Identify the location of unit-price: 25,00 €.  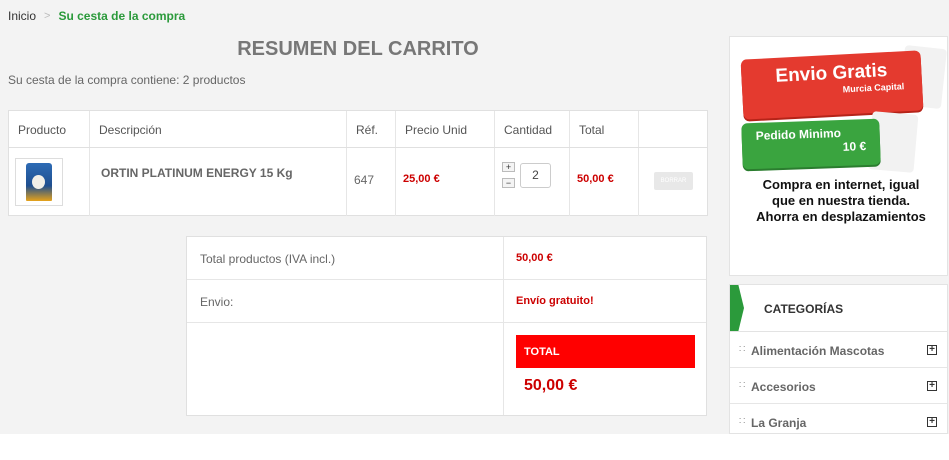
(421, 179).